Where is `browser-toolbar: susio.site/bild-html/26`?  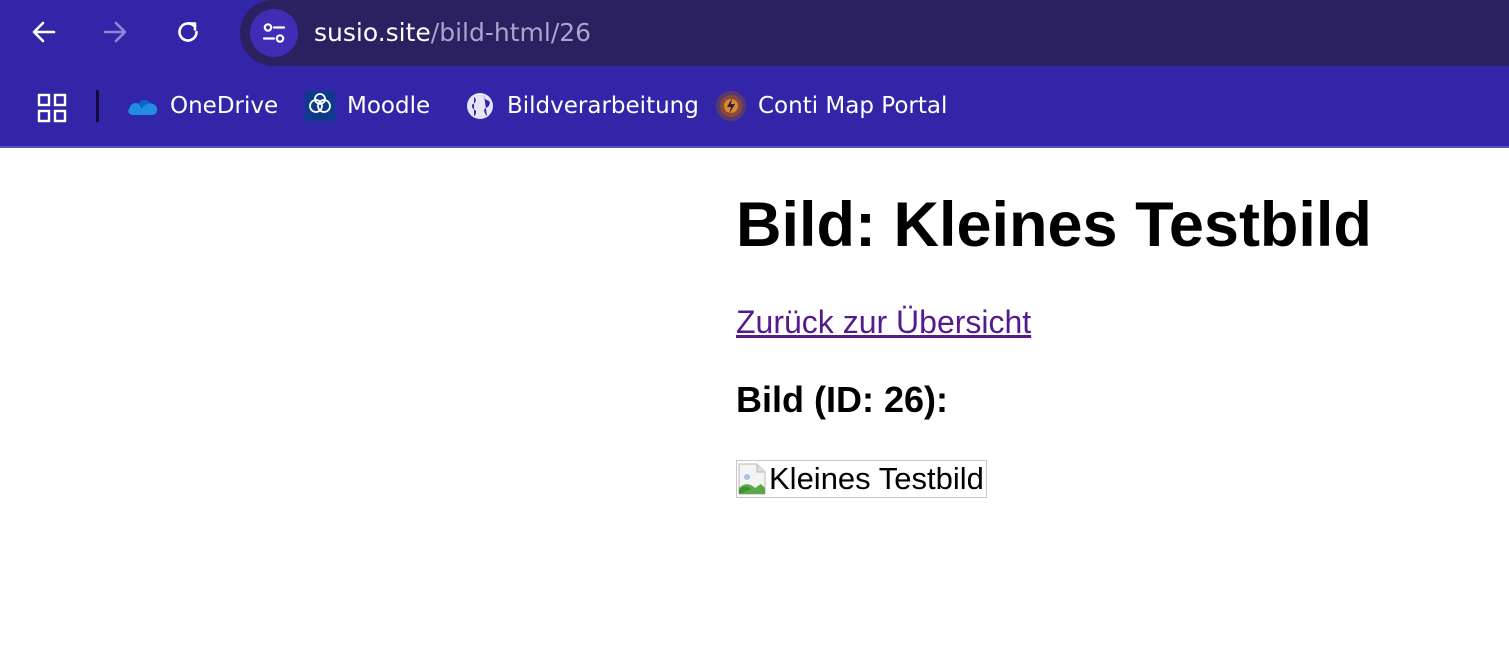
browser-toolbar: susio.site/bild-html/26 is located at coordinates (754, 33).